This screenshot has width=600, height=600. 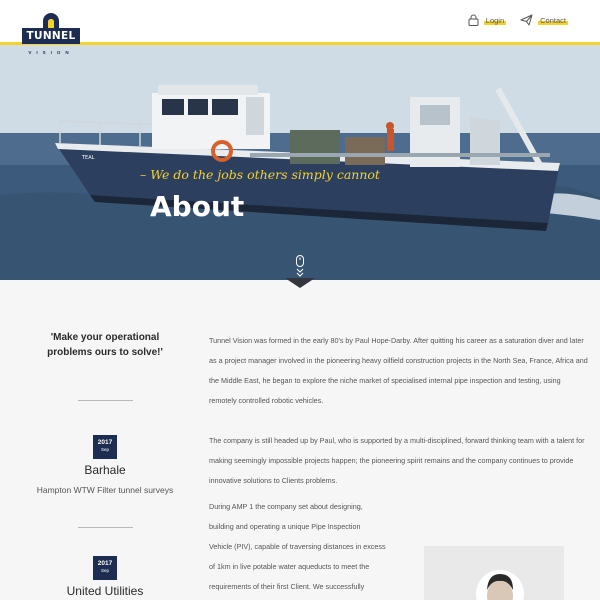 What do you see at coordinates (300, 27) in the screenshot?
I see `site-header: TUNNEL VISION Login Contact` at bounding box center [300, 27].